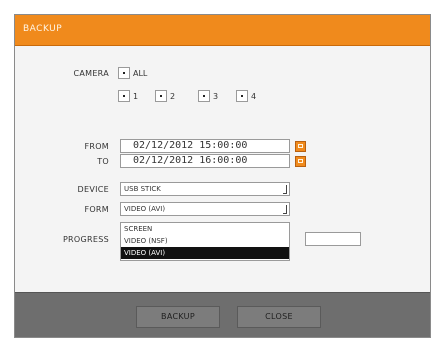 The image size is (440, 354). I want to click on form-value: VIDEO (AVI), so click(145, 209).